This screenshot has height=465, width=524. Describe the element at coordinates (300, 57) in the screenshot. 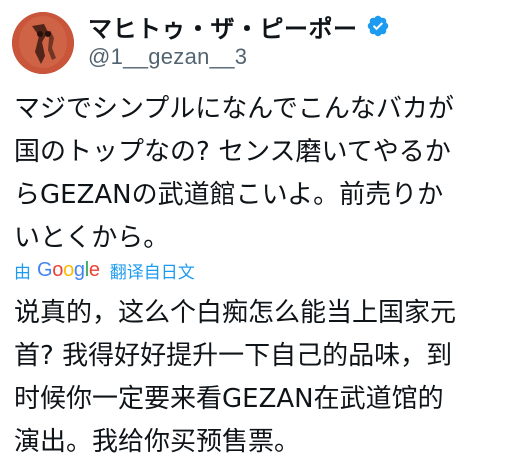

I see `author-handle: @1__gezan__3` at that location.